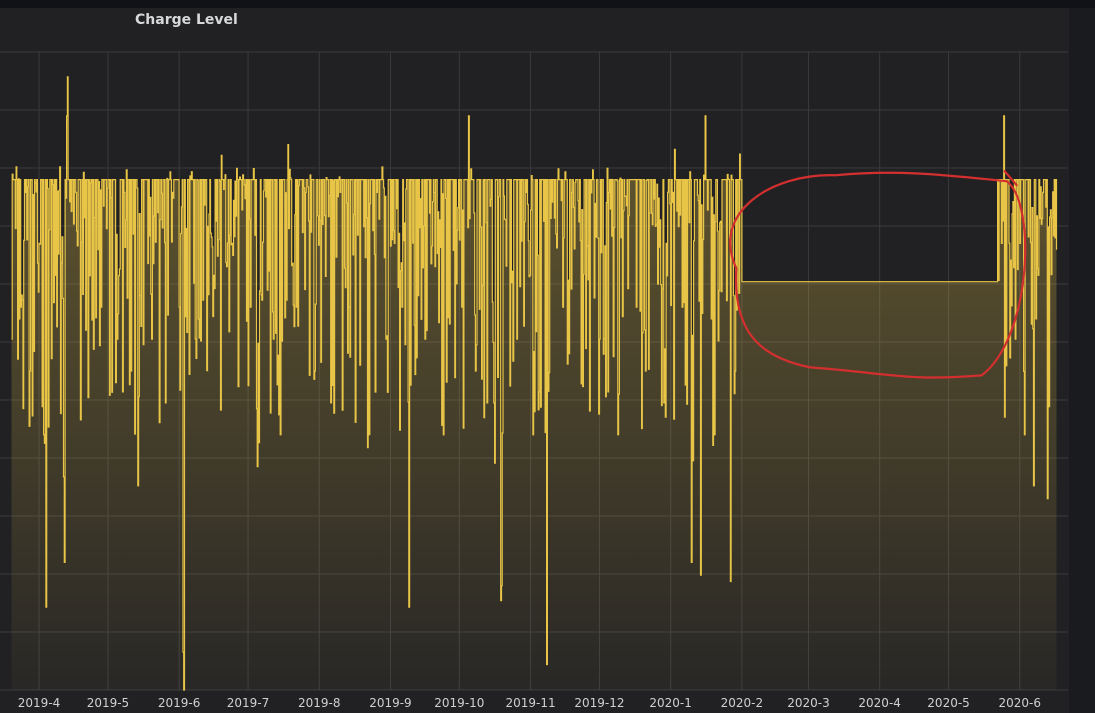 Image resolution: width=1095 pixels, height=713 pixels. Describe the element at coordinates (319, 703) in the screenshot. I see `x-tick-label: 2019-8` at that location.